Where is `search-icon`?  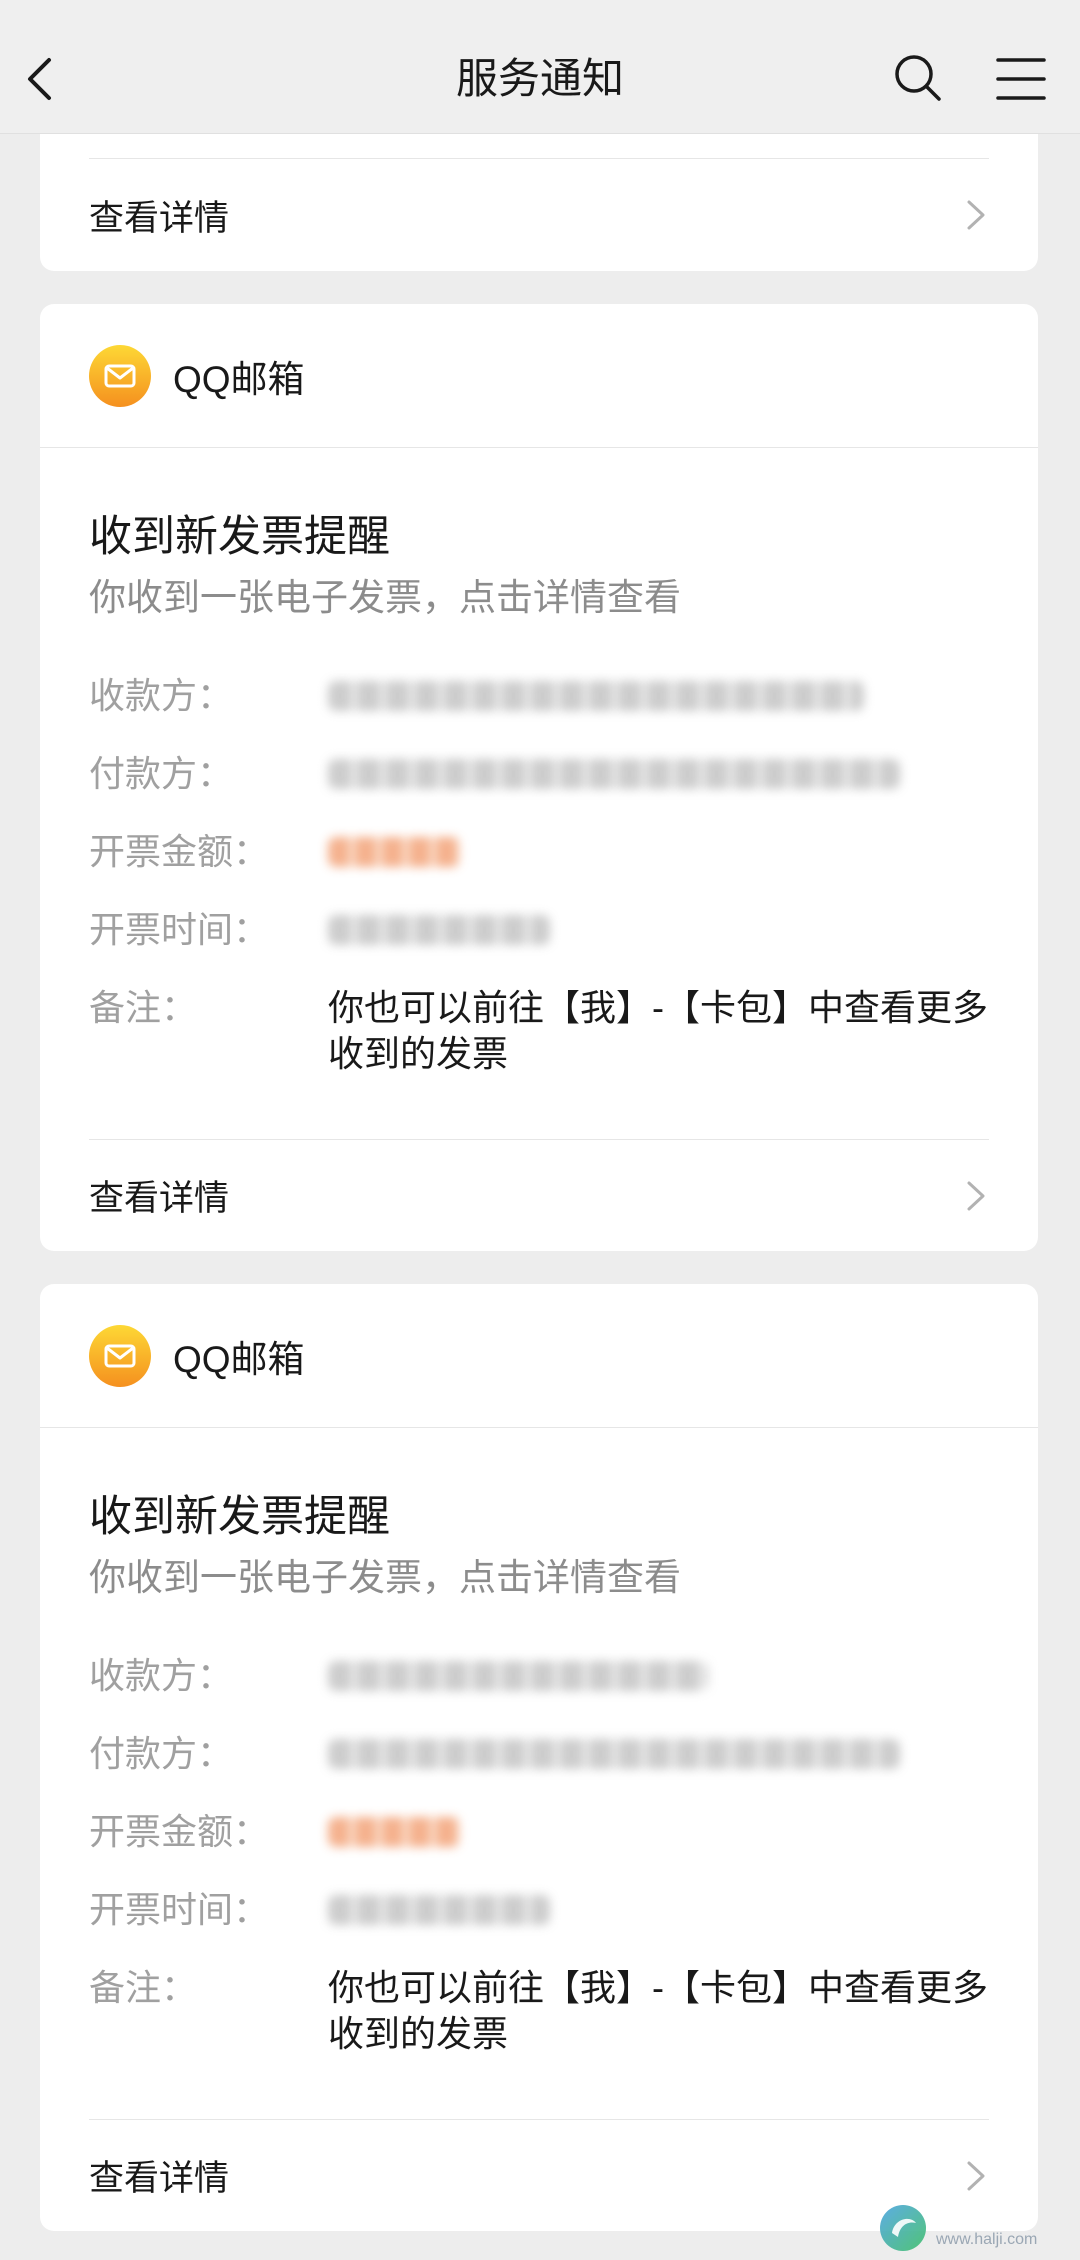 search-icon is located at coordinates (918, 78).